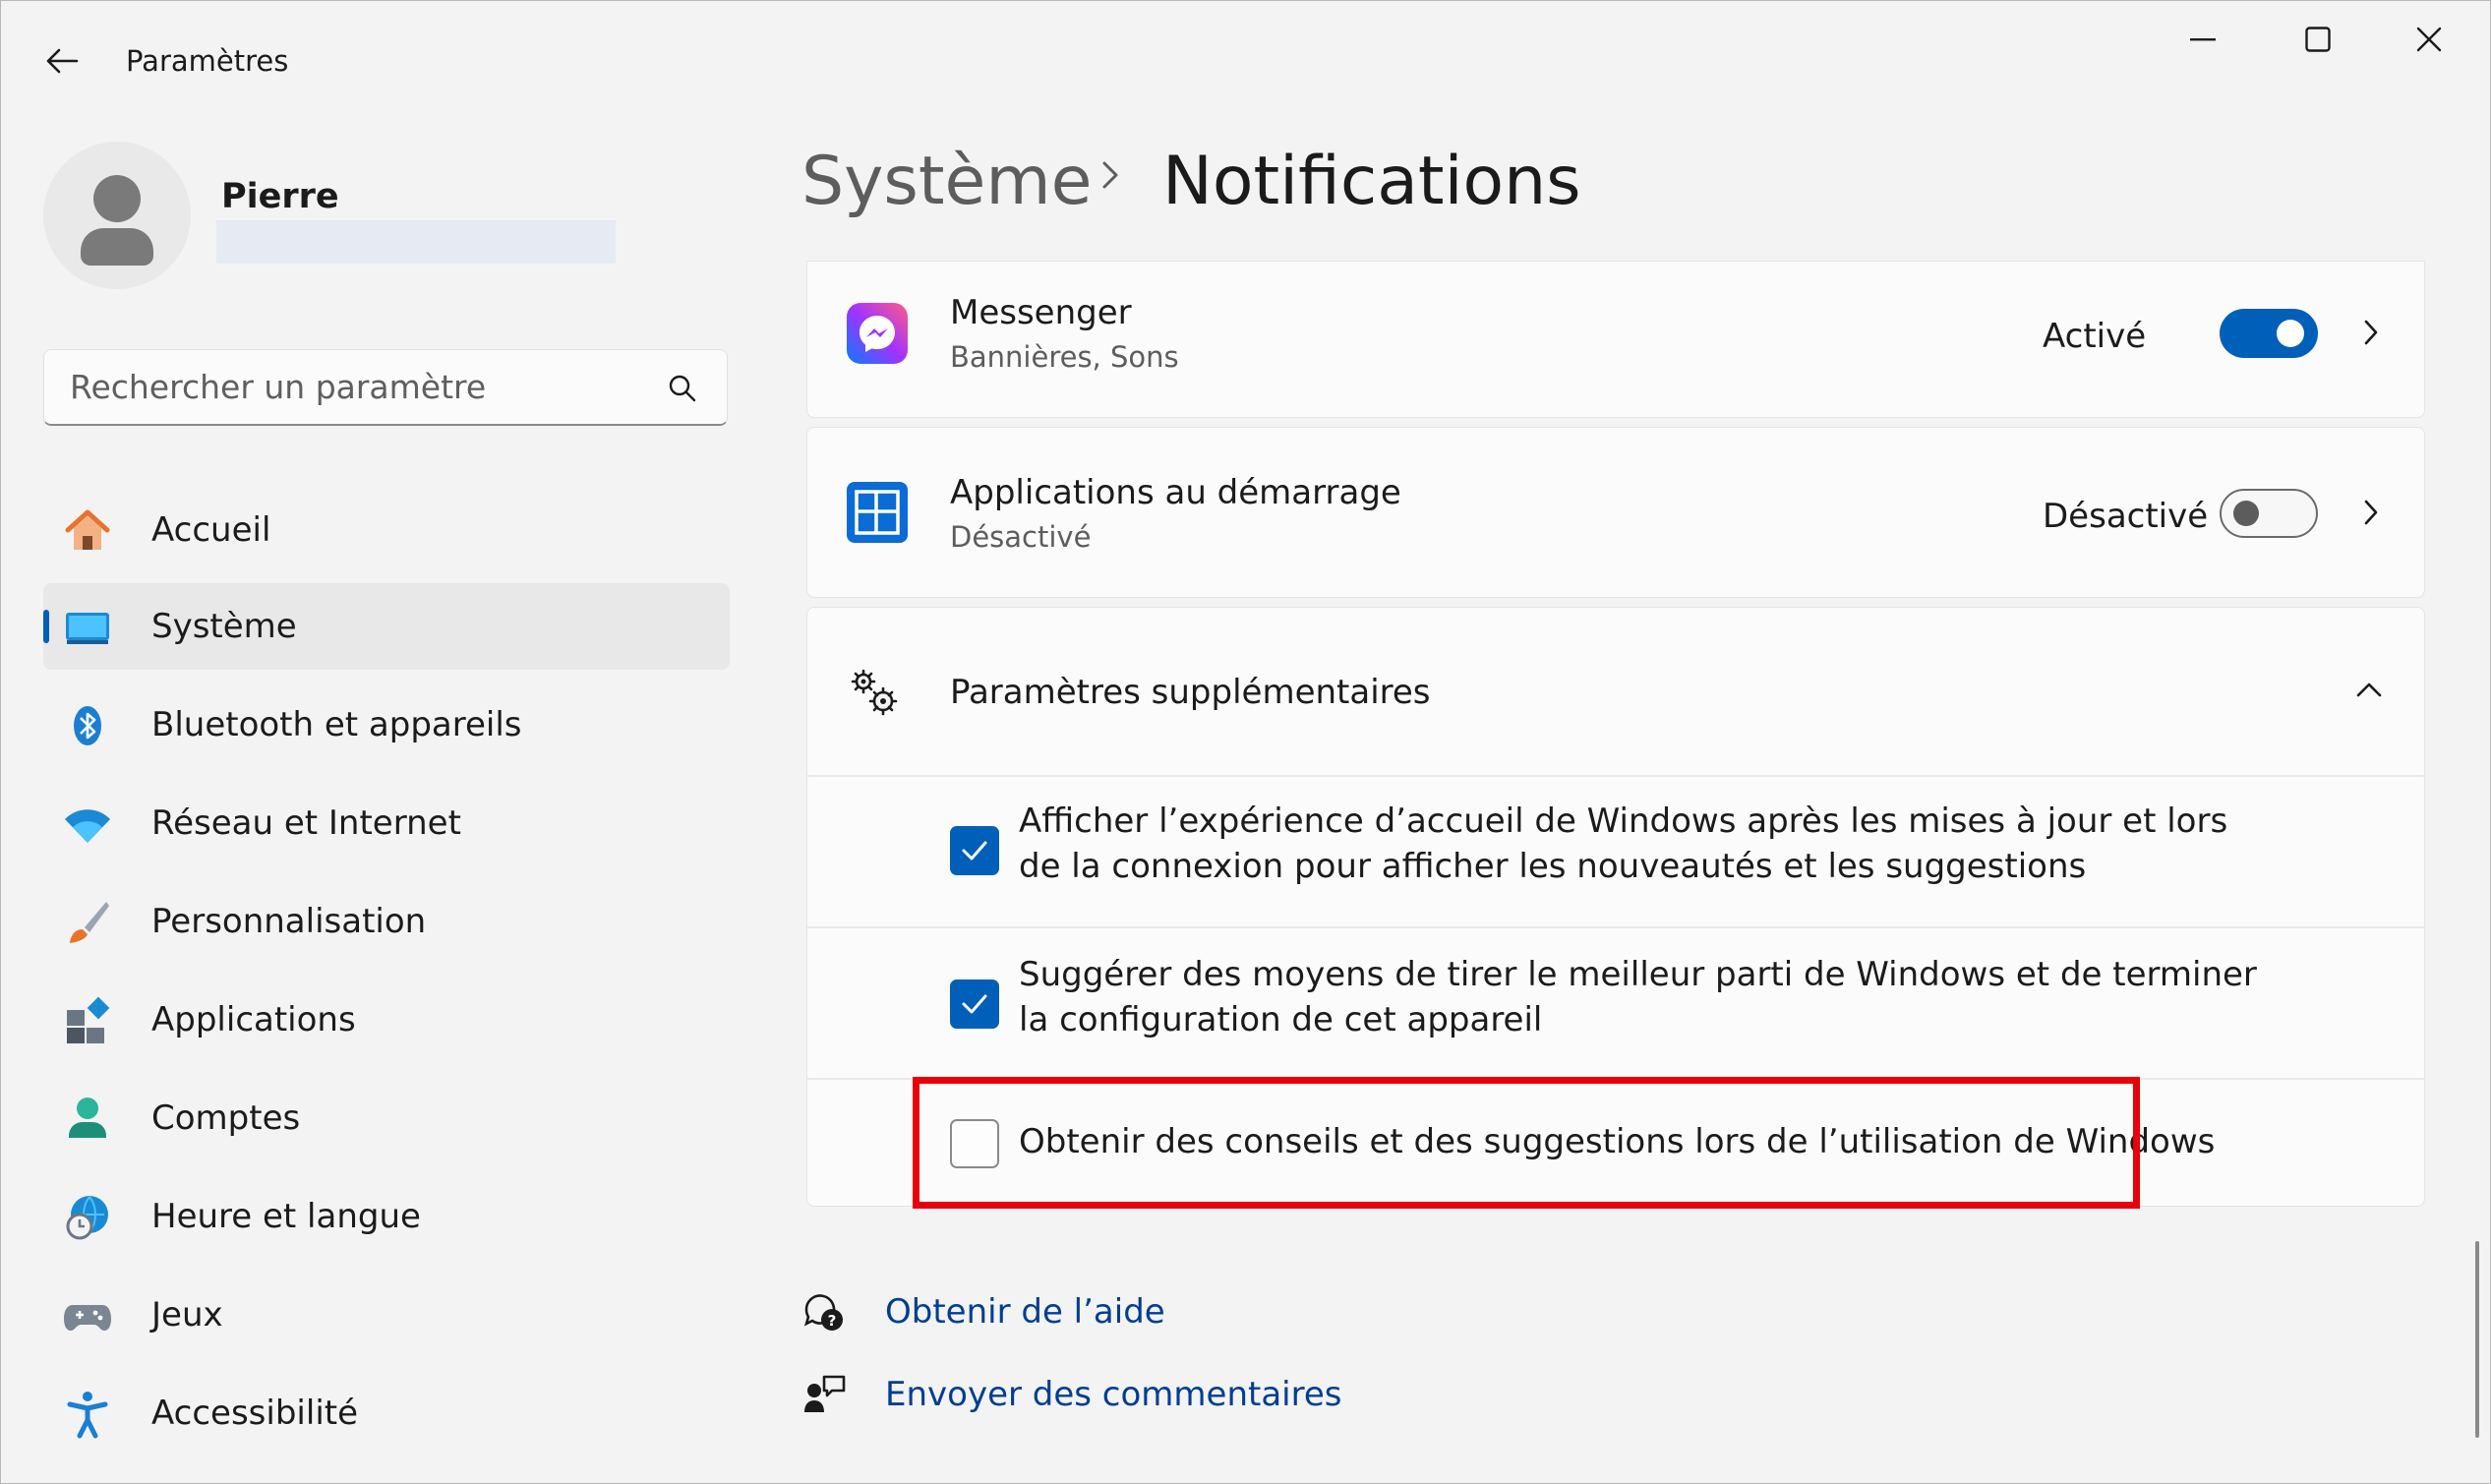 This screenshot has width=2491, height=1484. What do you see at coordinates (825, 1394) in the screenshot?
I see `feedback-icon` at bounding box center [825, 1394].